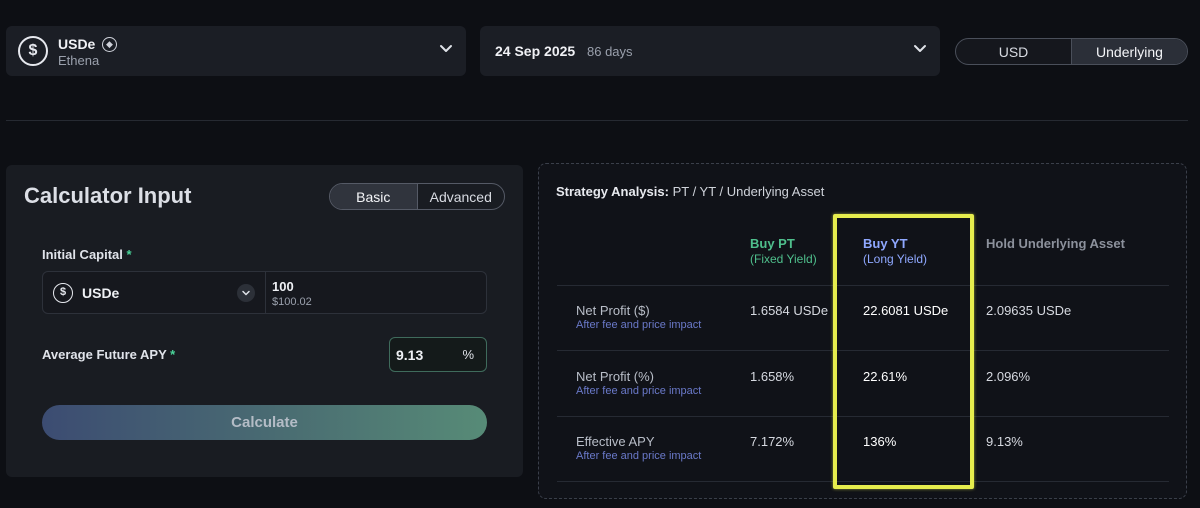 The height and width of the screenshot is (508, 1200). What do you see at coordinates (772, 376) in the screenshot?
I see `cell-pt-net-profit-pct: 1.658%` at bounding box center [772, 376].